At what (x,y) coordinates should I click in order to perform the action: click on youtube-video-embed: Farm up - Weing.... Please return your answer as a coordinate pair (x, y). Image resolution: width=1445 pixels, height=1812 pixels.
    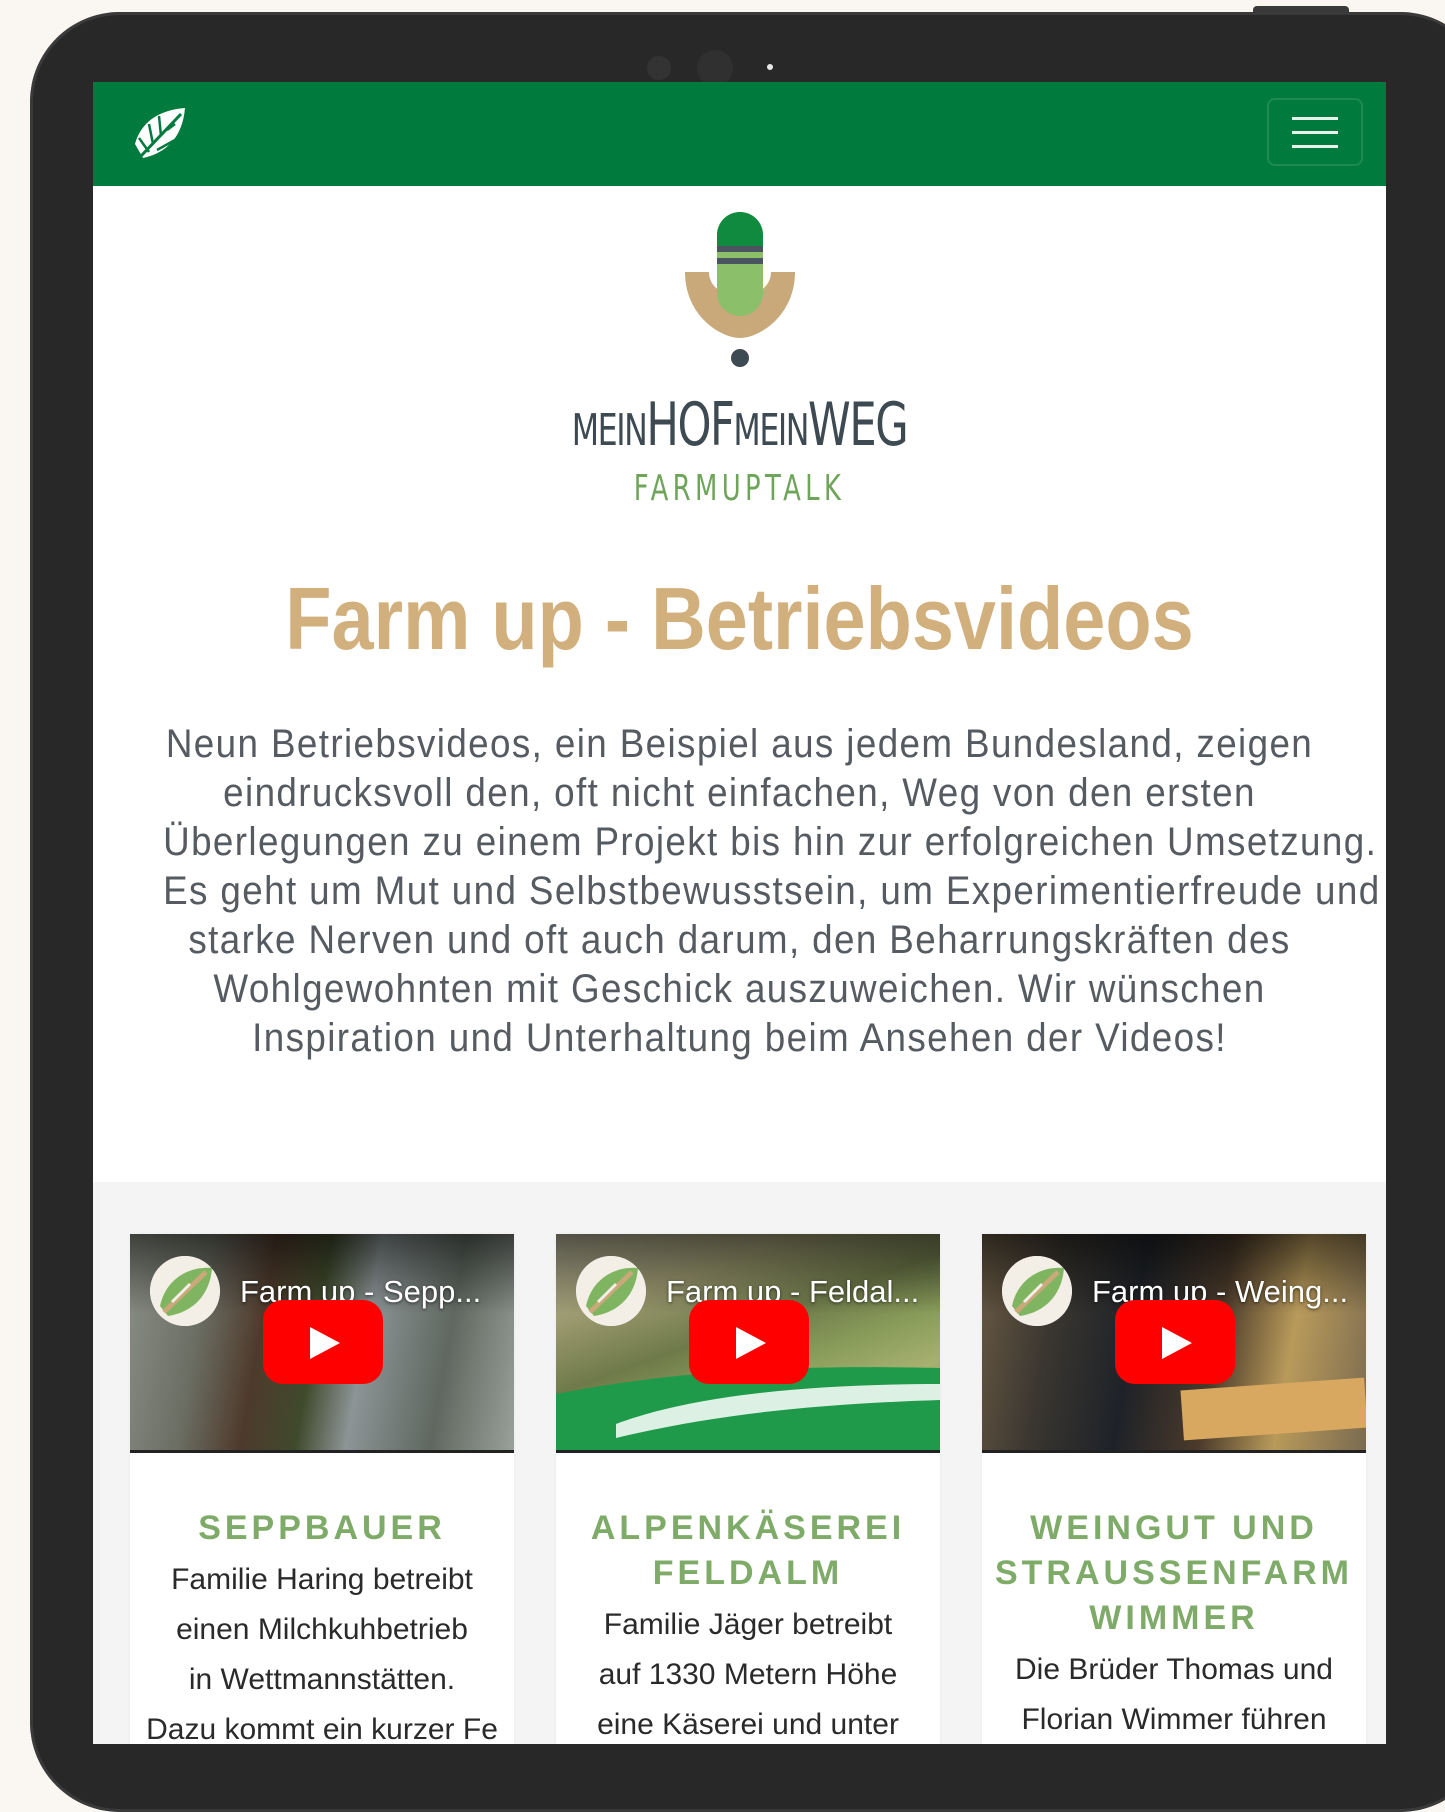
    Looking at the image, I should click on (1174, 1343).